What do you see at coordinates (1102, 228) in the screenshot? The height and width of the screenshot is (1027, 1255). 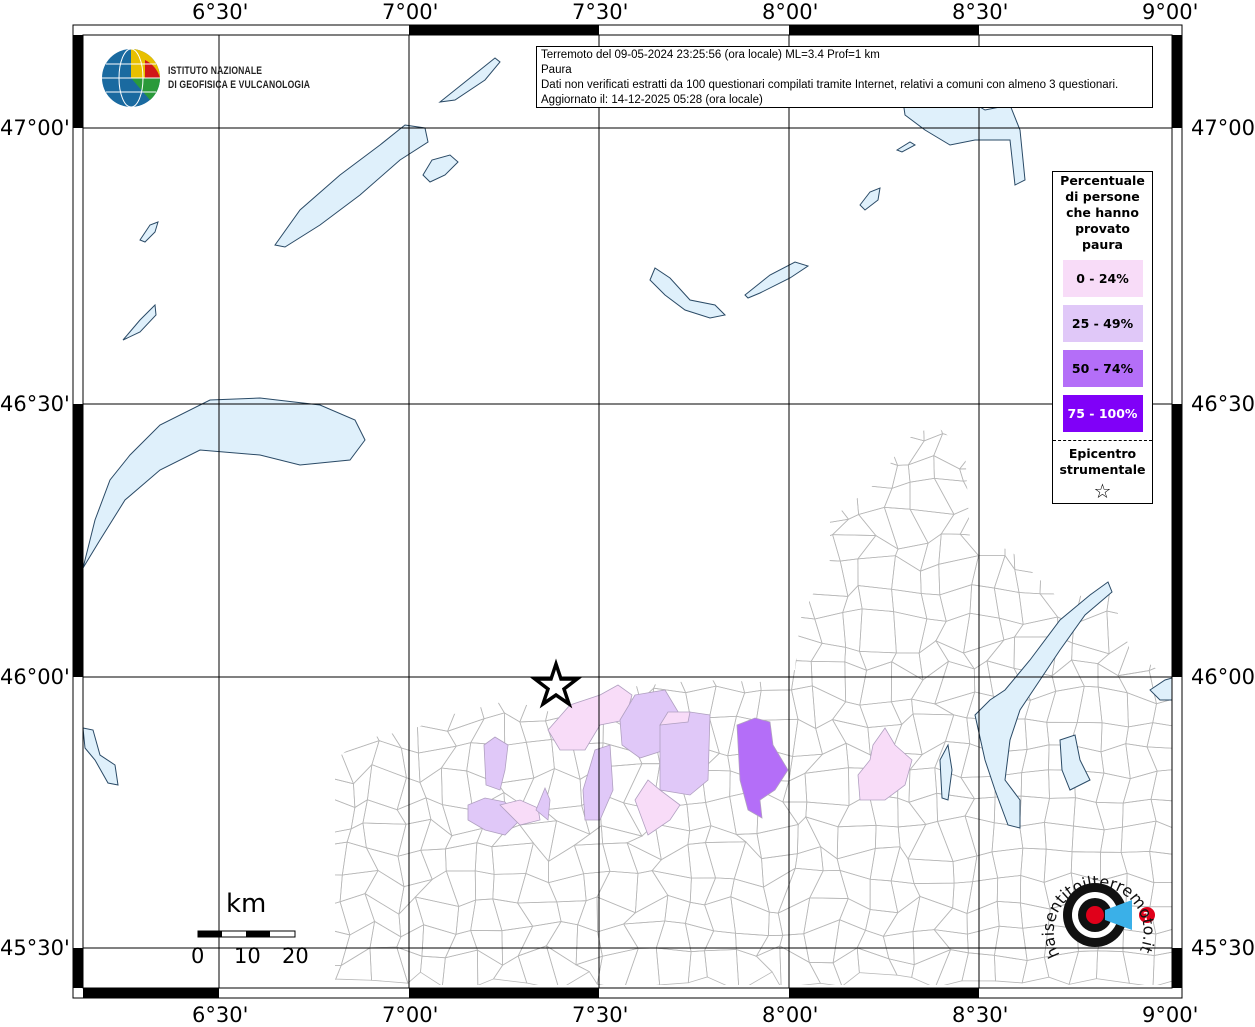 I see `legend-title-line: provato` at bounding box center [1102, 228].